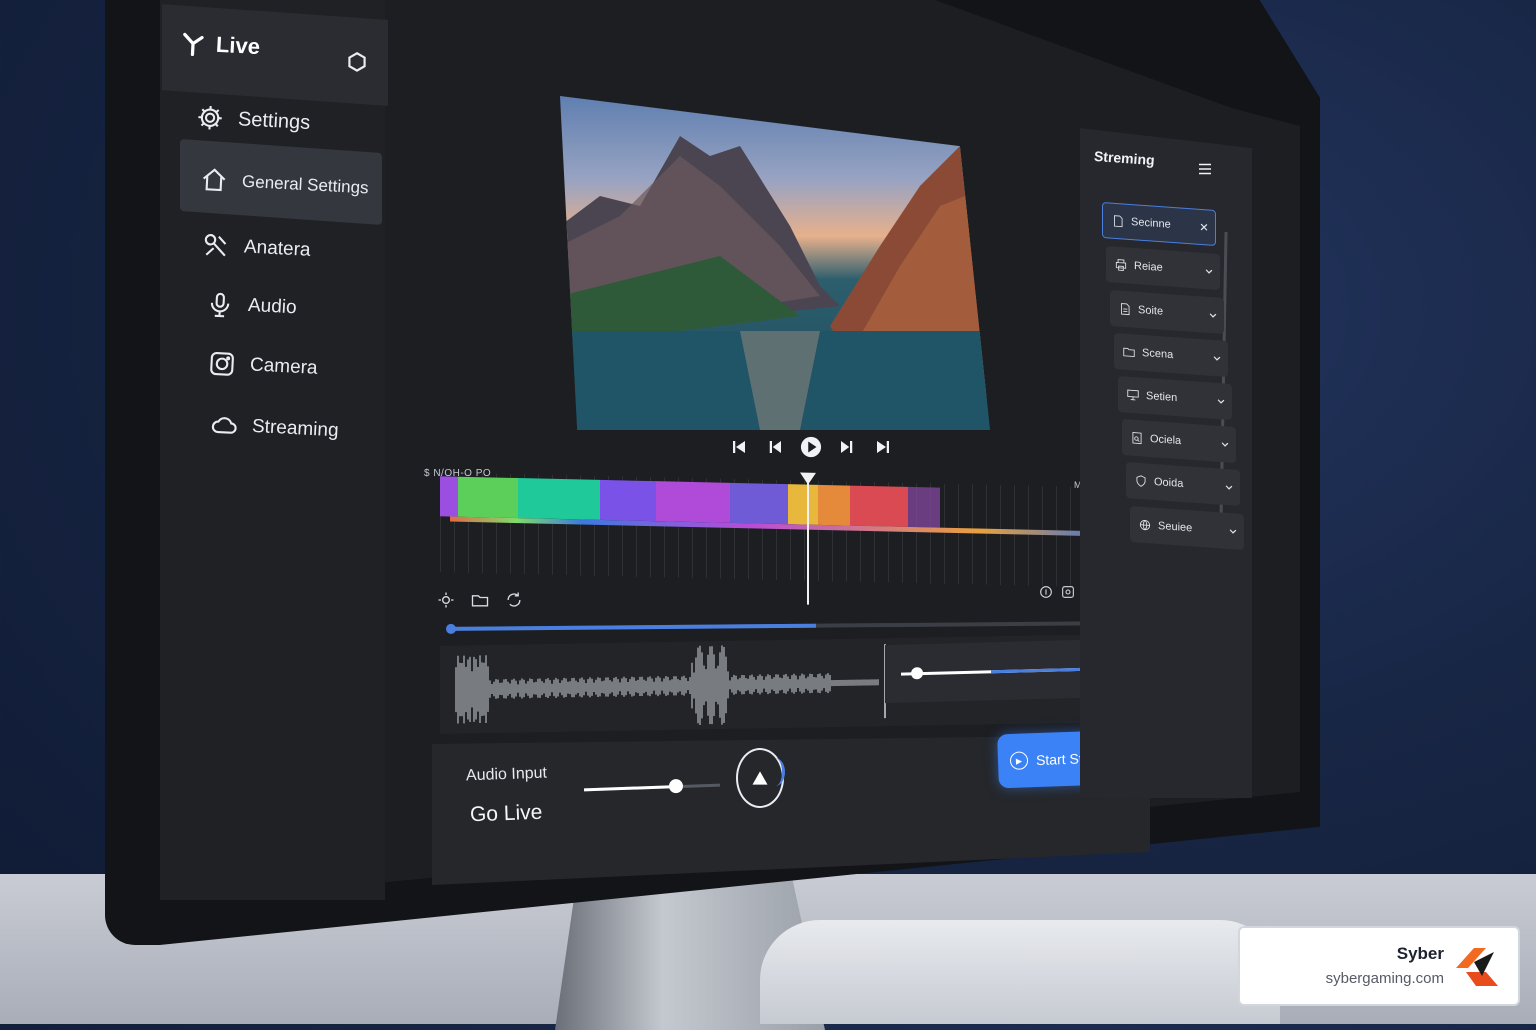 The width and height of the screenshot is (1536, 1030). Describe the element at coordinates (808, 478) in the screenshot. I see `playhead-handle` at that location.